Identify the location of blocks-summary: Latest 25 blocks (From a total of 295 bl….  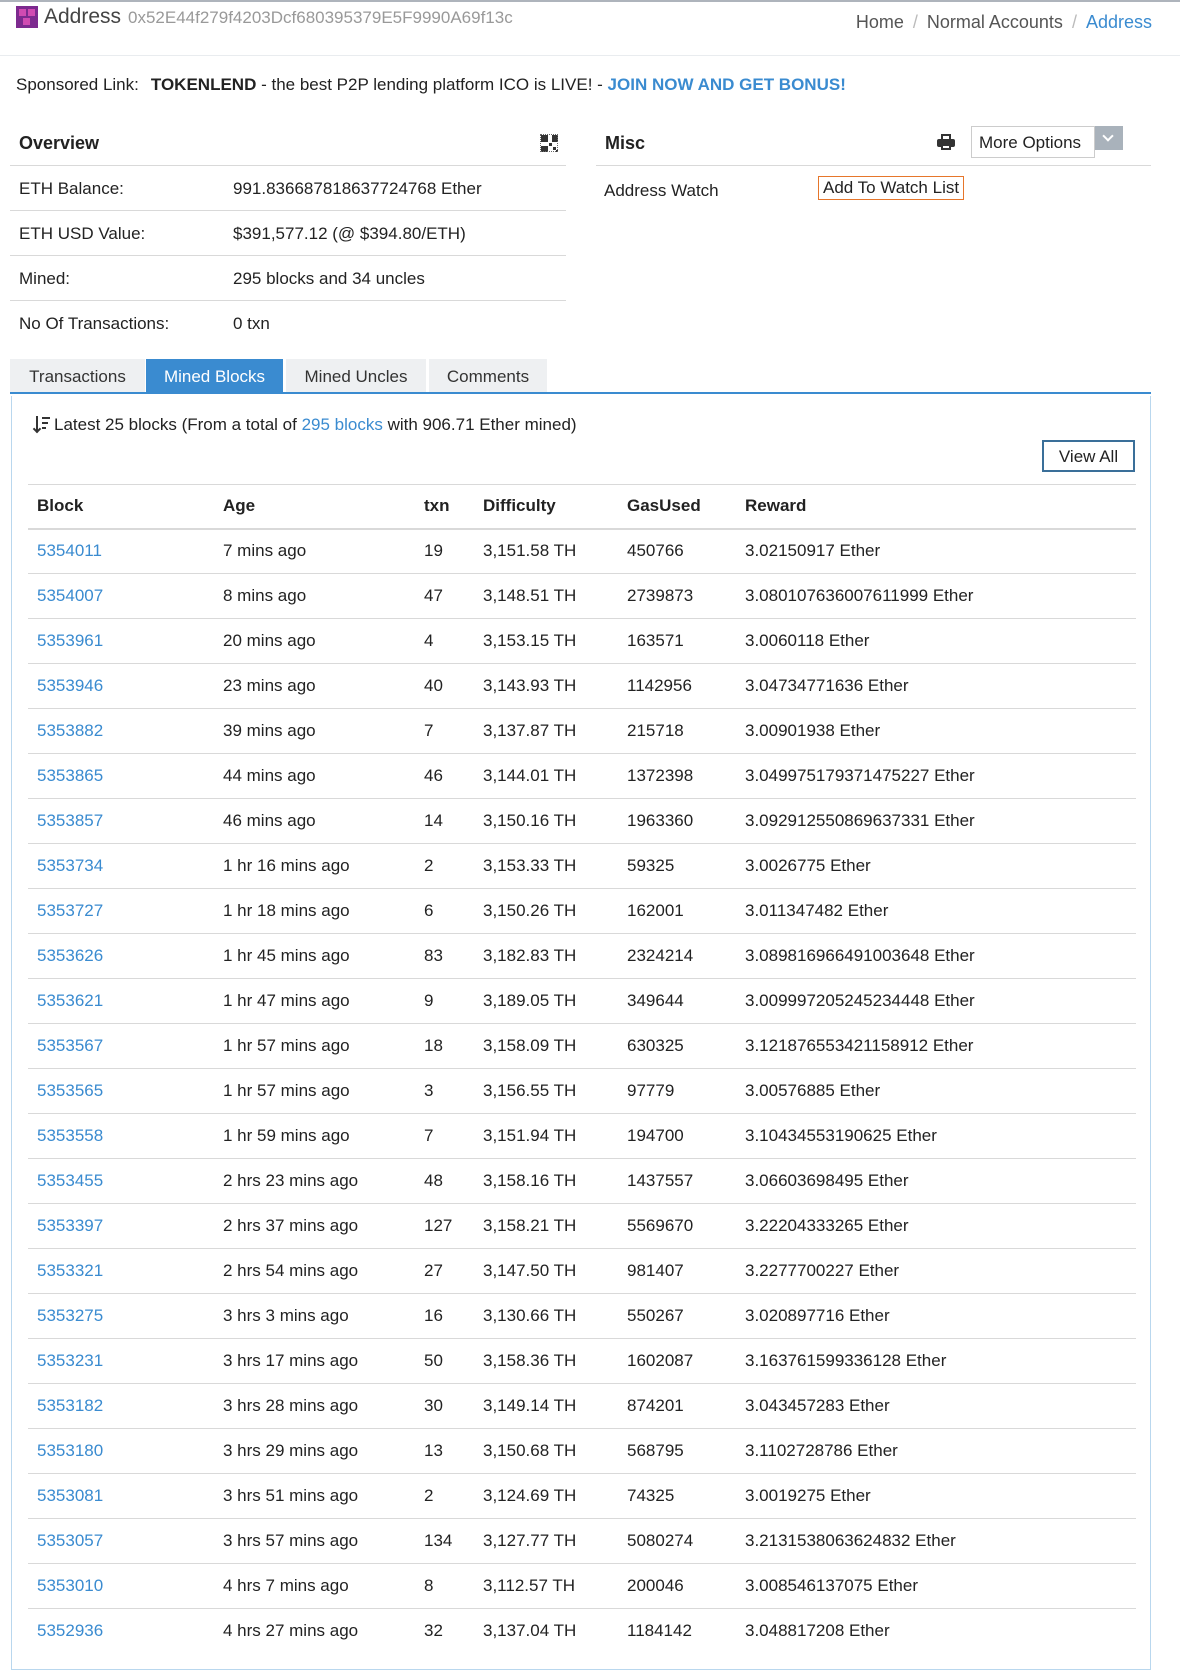
(304, 425).